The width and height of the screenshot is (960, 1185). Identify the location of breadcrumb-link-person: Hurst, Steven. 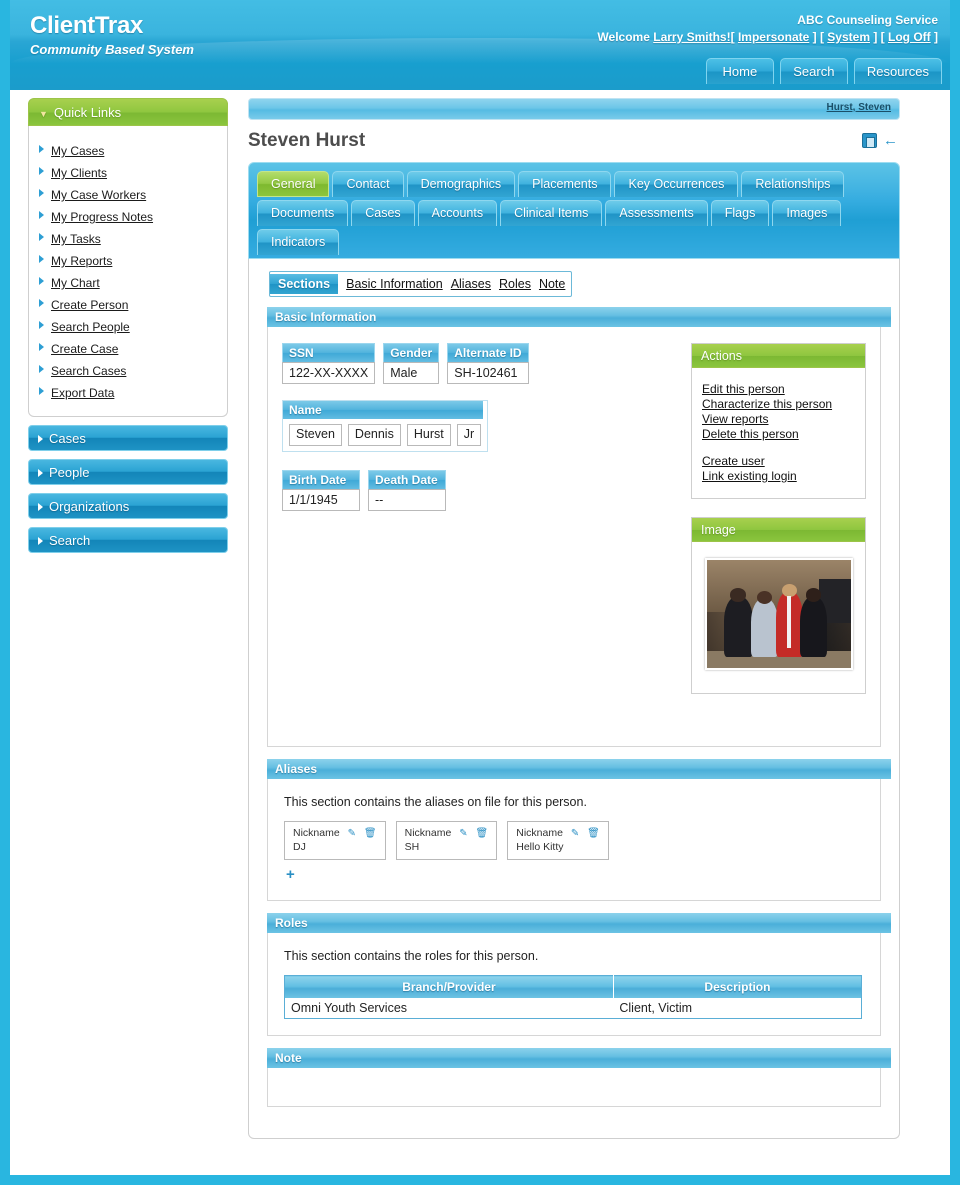
(859, 107).